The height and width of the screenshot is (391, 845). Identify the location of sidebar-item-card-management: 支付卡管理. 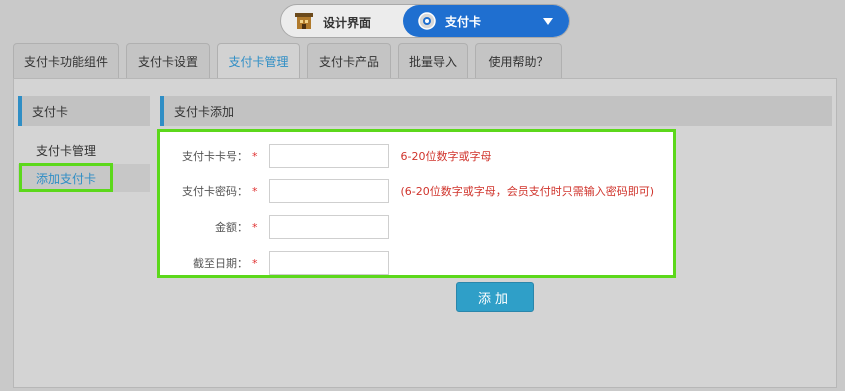
(84, 150).